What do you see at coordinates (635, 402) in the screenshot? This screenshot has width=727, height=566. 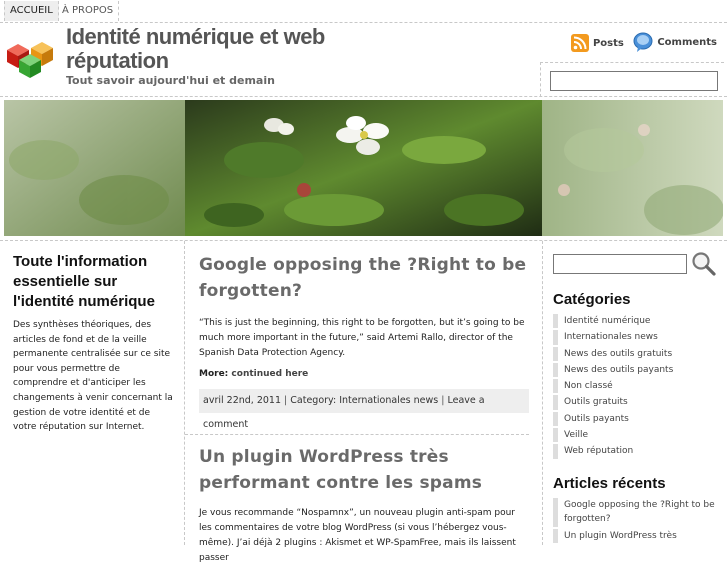 I see `category-item: Outils gratuits` at bounding box center [635, 402].